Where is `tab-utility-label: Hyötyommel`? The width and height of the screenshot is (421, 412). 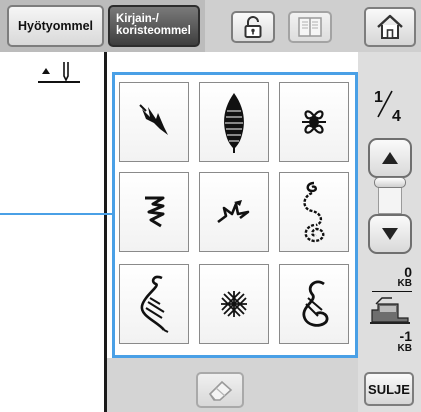 tab-utility-label: Hyötyommel is located at coordinates (55, 26).